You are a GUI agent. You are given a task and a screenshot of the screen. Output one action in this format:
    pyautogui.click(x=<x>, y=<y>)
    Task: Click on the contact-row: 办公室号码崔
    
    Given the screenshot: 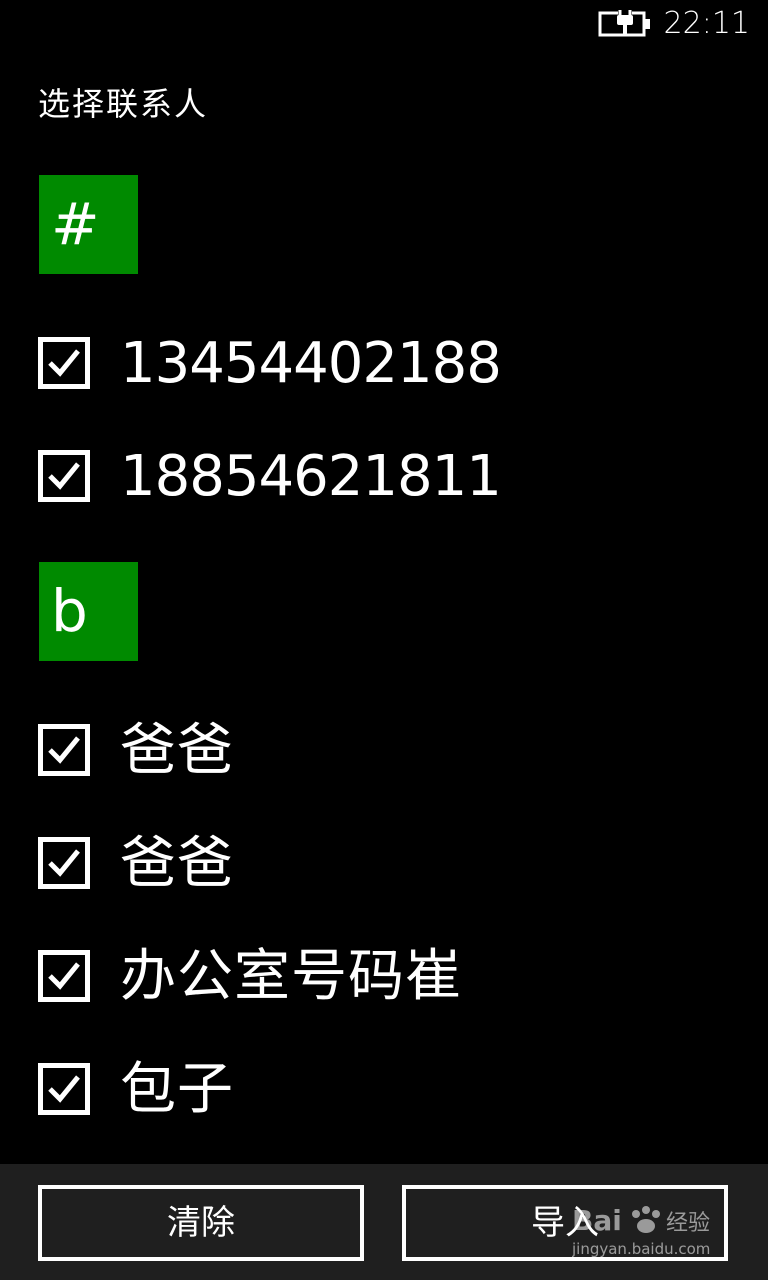 What is the action you would take?
    pyautogui.click(x=388, y=976)
    